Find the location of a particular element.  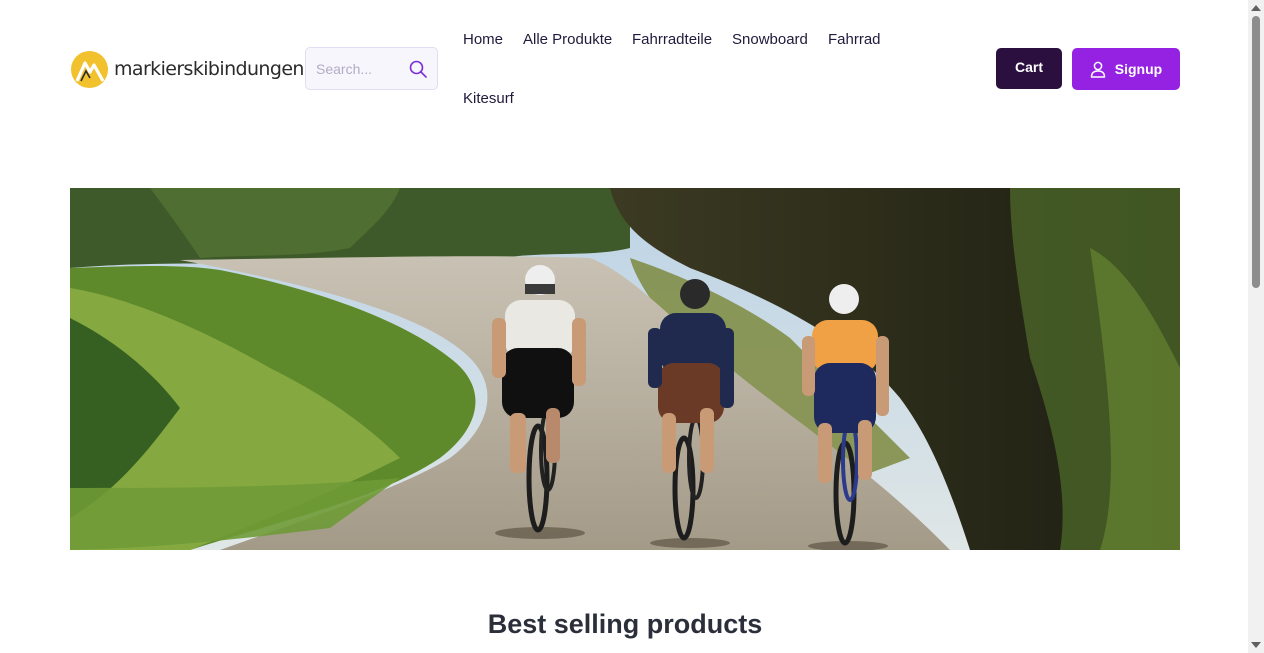

search-input is located at coordinates (354, 68).